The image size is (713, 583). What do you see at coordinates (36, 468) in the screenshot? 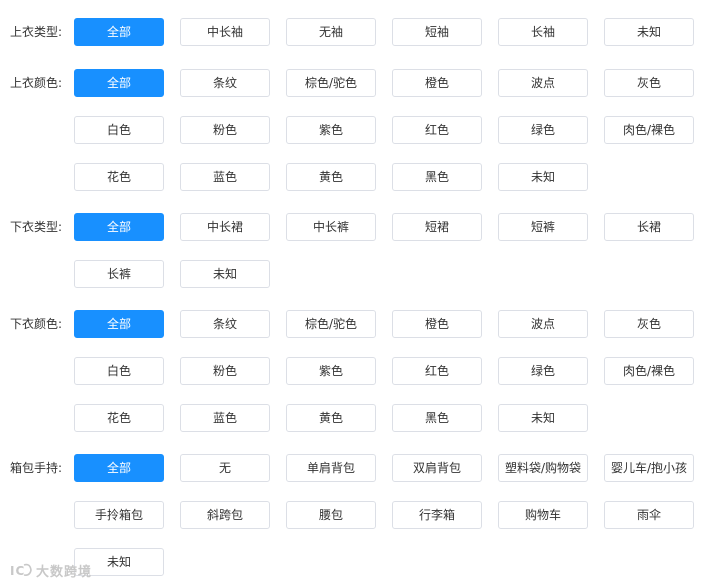
I see `filter-label-bag: 箱包手持:` at bounding box center [36, 468].